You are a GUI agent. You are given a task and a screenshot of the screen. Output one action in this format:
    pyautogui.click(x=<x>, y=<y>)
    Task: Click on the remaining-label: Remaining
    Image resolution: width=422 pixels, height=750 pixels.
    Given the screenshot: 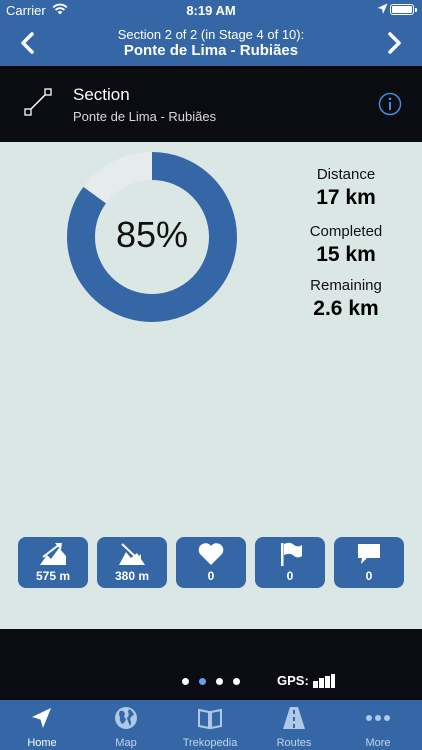 What is the action you would take?
    pyautogui.click(x=346, y=285)
    